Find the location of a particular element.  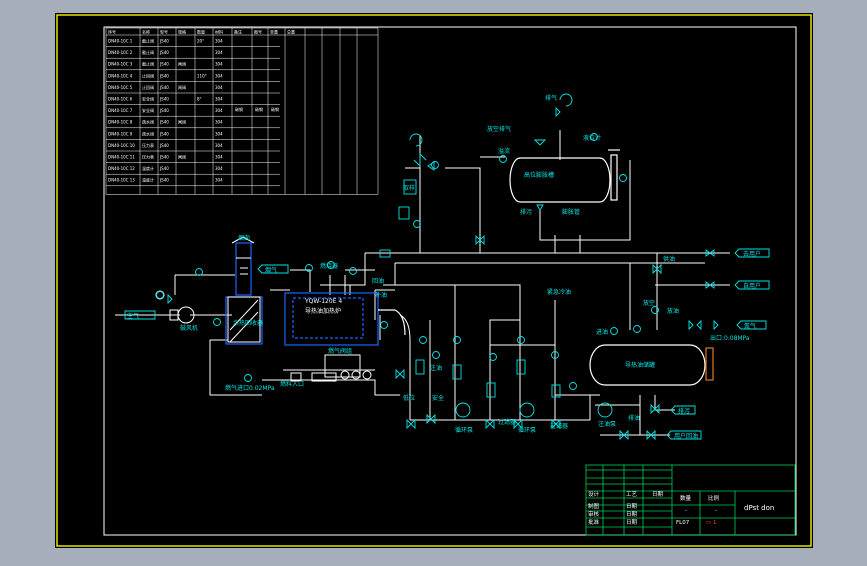

heat-recovery-label: 余热回收器 is located at coordinates (248, 323).